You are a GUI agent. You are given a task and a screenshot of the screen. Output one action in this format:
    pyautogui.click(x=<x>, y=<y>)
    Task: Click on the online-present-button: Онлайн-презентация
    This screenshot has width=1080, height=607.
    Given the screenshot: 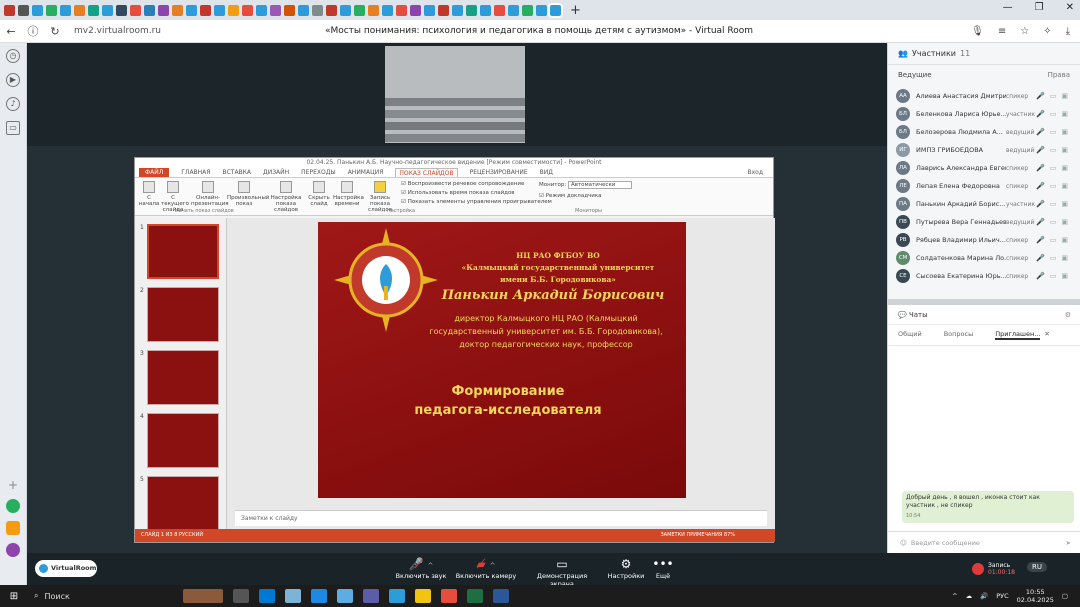 What is the action you would take?
    pyautogui.click(x=210, y=194)
    